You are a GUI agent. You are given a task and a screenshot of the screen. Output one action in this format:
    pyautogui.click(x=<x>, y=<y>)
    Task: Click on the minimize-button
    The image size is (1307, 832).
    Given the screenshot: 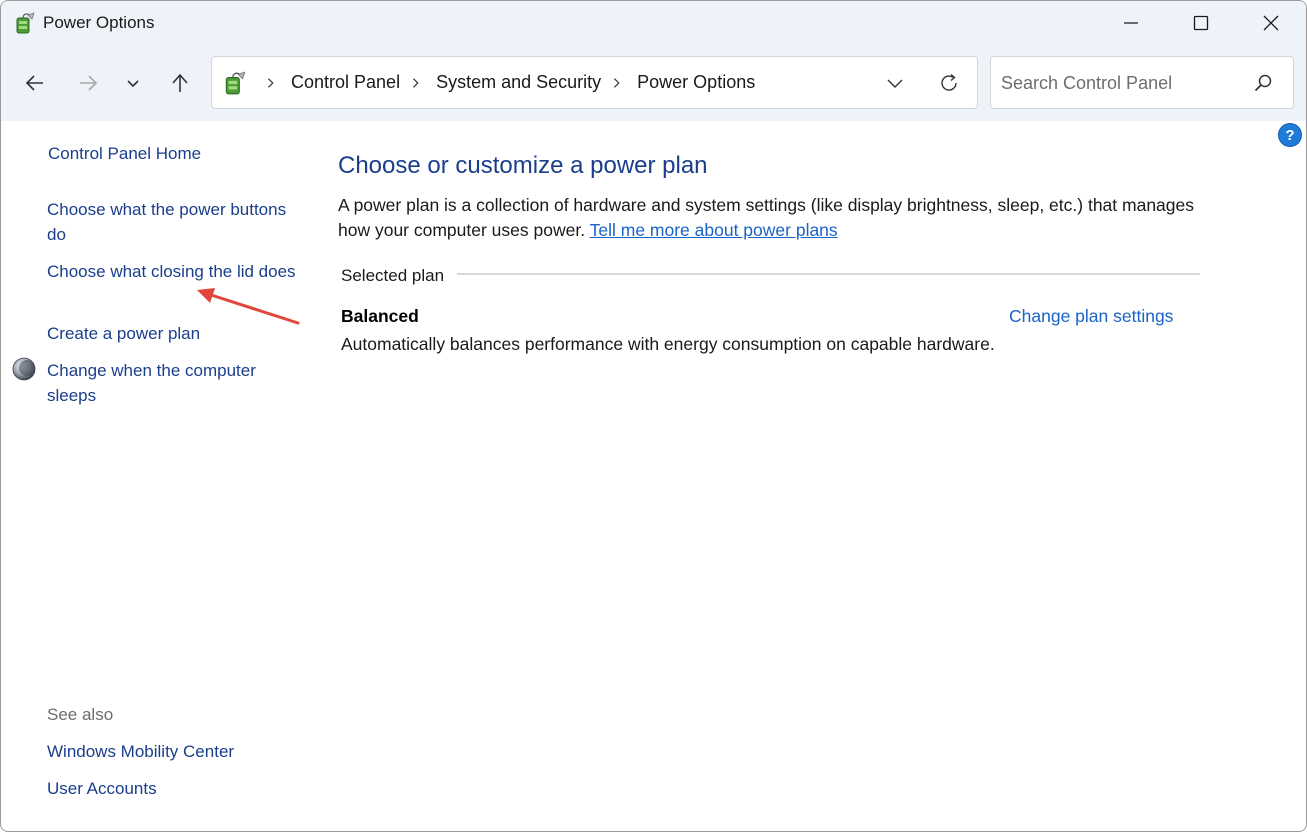 What is the action you would take?
    pyautogui.click(x=1131, y=23)
    